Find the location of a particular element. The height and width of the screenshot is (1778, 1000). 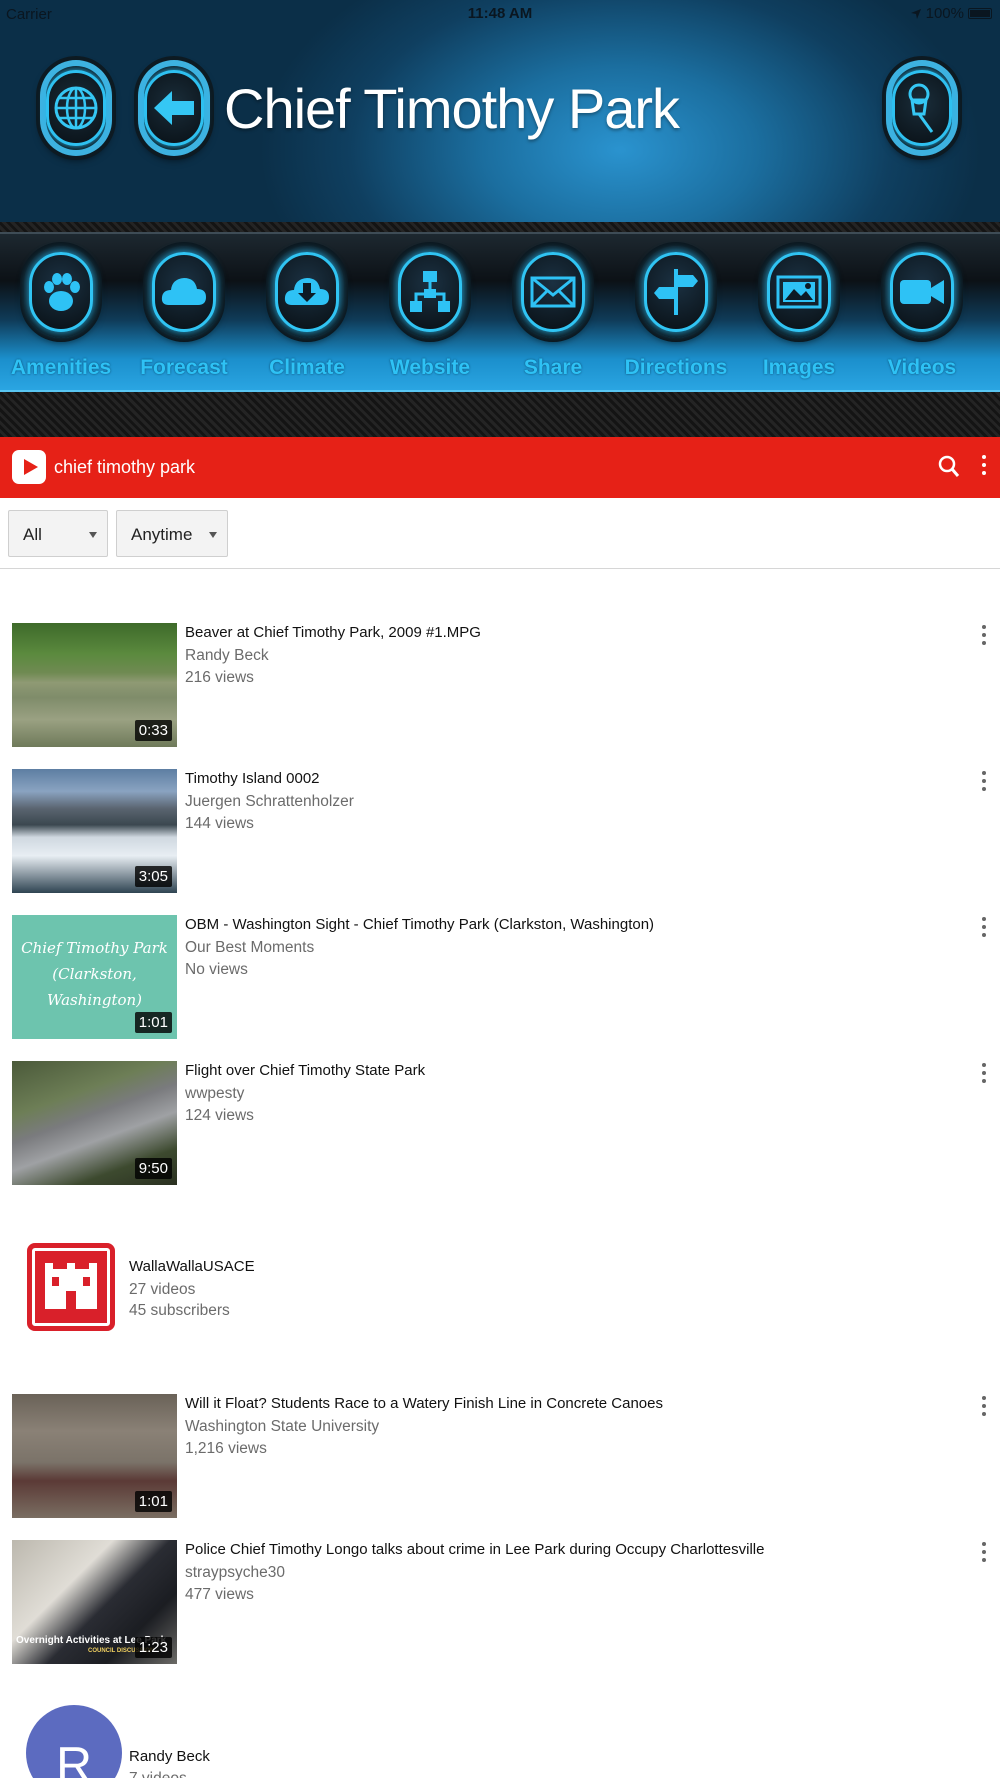

status-right: 100% is located at coordinates (951, 13).